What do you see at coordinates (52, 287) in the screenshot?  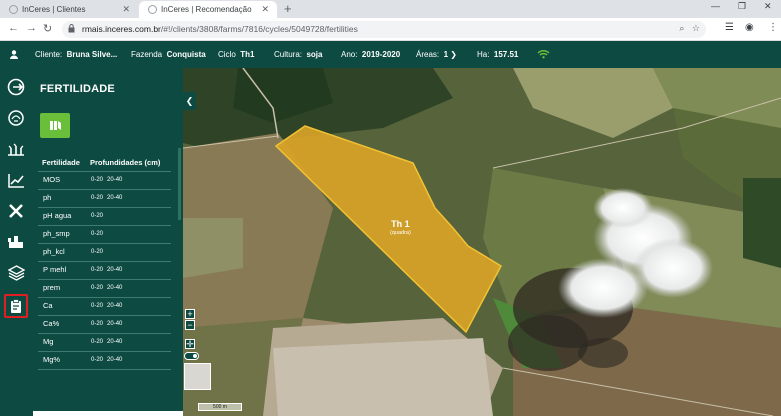 I see `parameter-name: prem` at bounding box center [52, 287].